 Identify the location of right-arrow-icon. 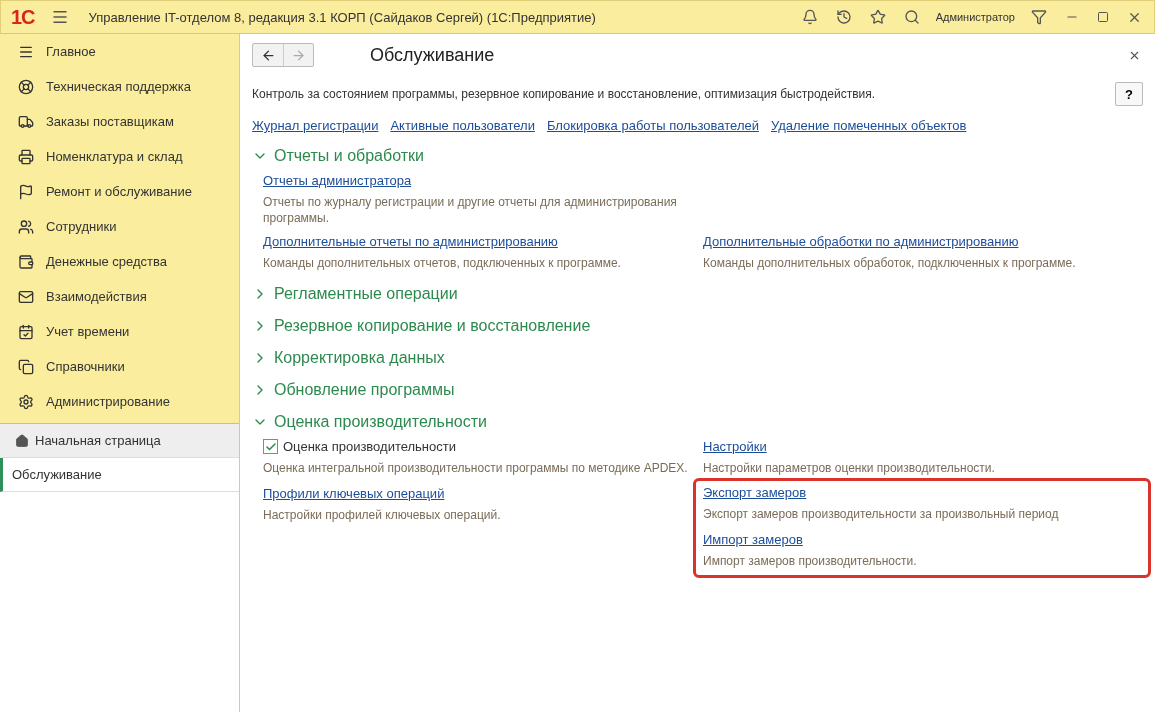
(298, 55).